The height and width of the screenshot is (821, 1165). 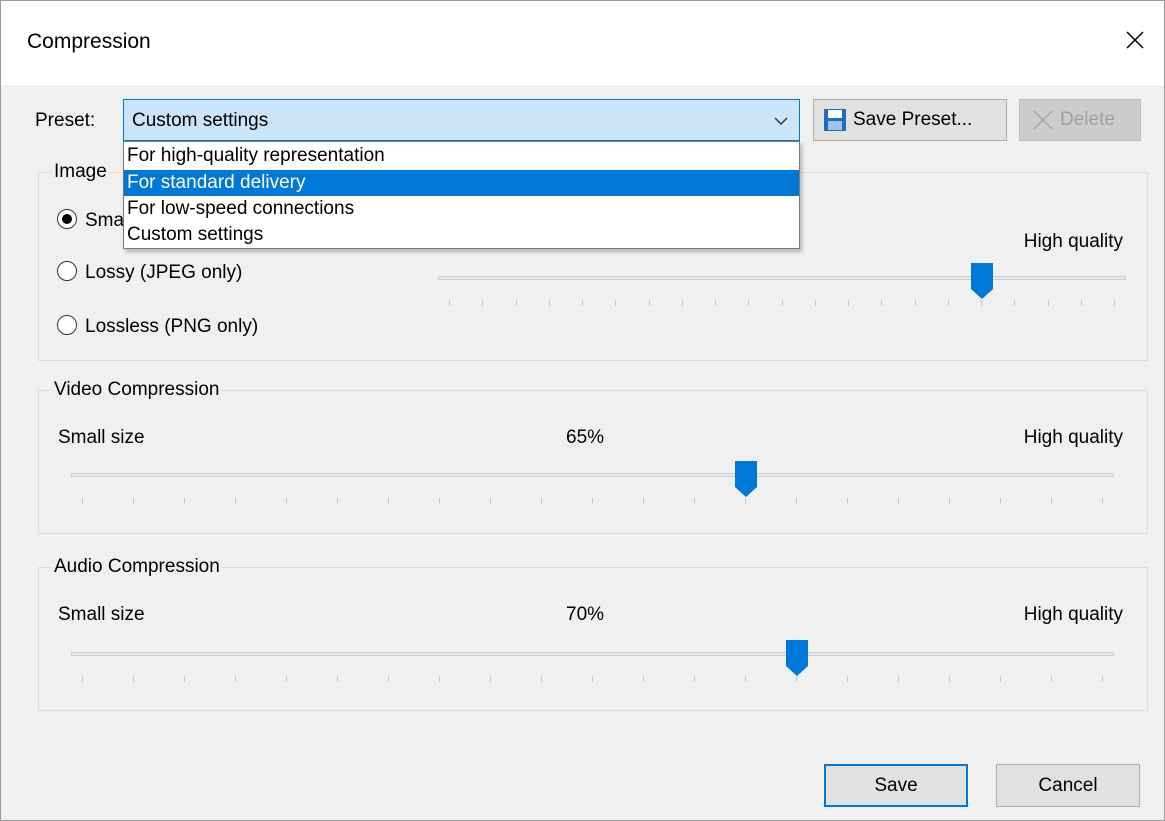 I want to click on chevron-down-icon, so click(x=781, y=121).